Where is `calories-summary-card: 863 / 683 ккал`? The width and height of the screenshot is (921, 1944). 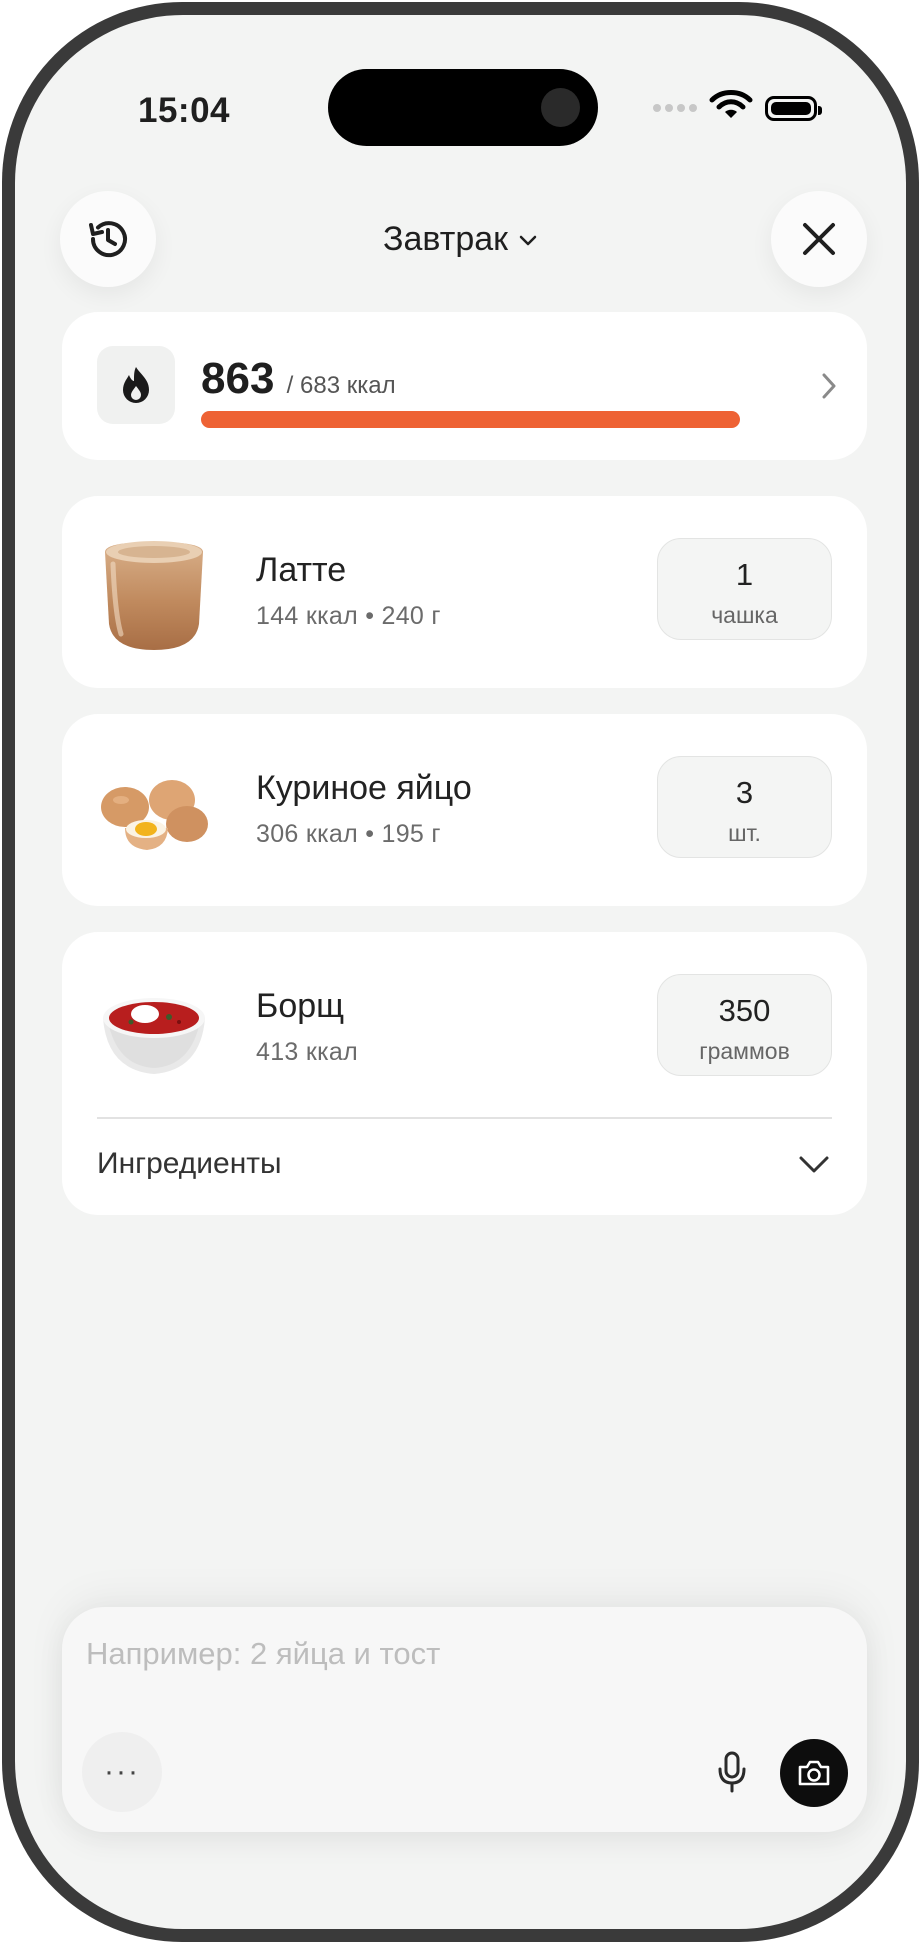
calories-summary-card: 863 / 683 ккал is located at coordinates (464, 386).